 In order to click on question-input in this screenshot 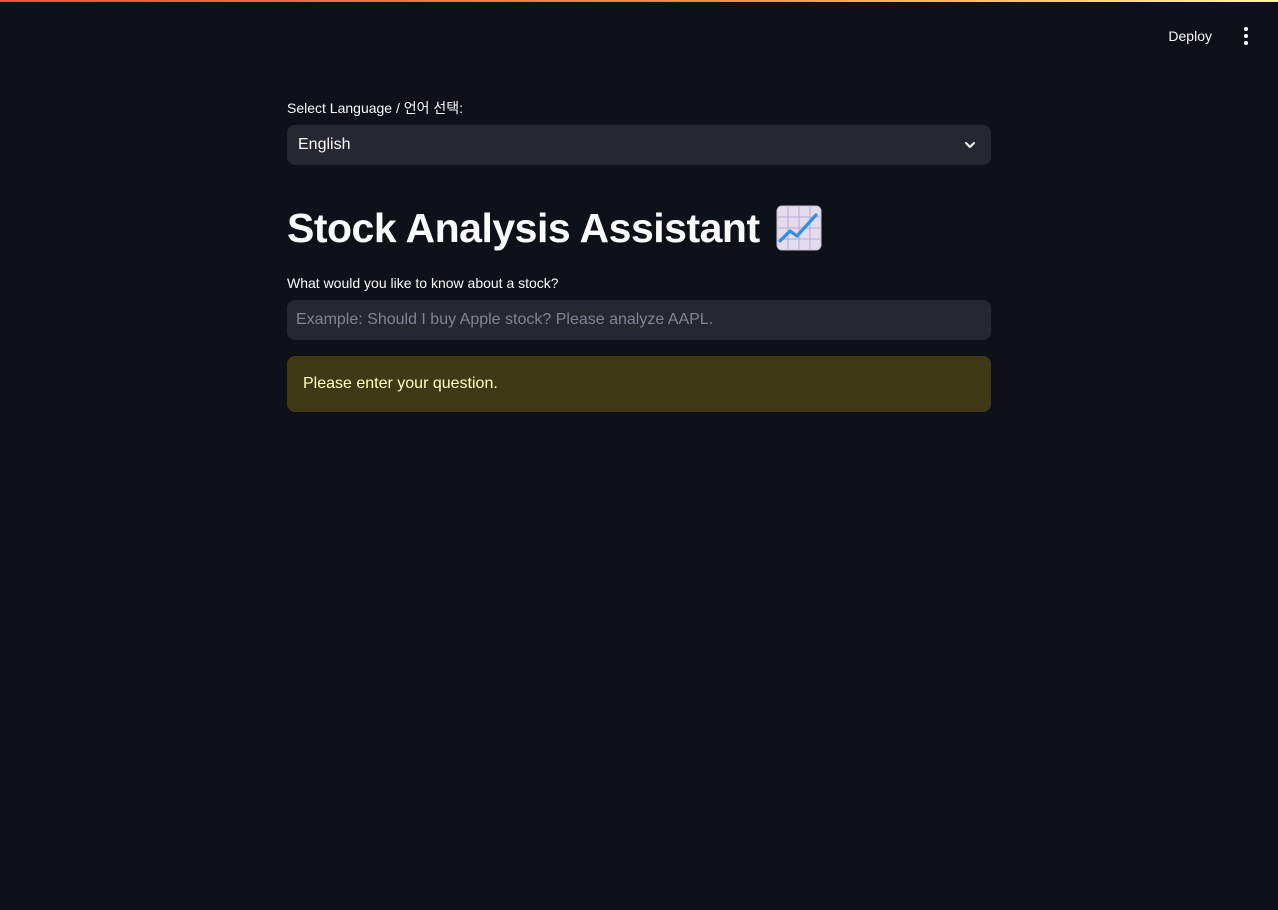, I will do `click(639, 320)`.